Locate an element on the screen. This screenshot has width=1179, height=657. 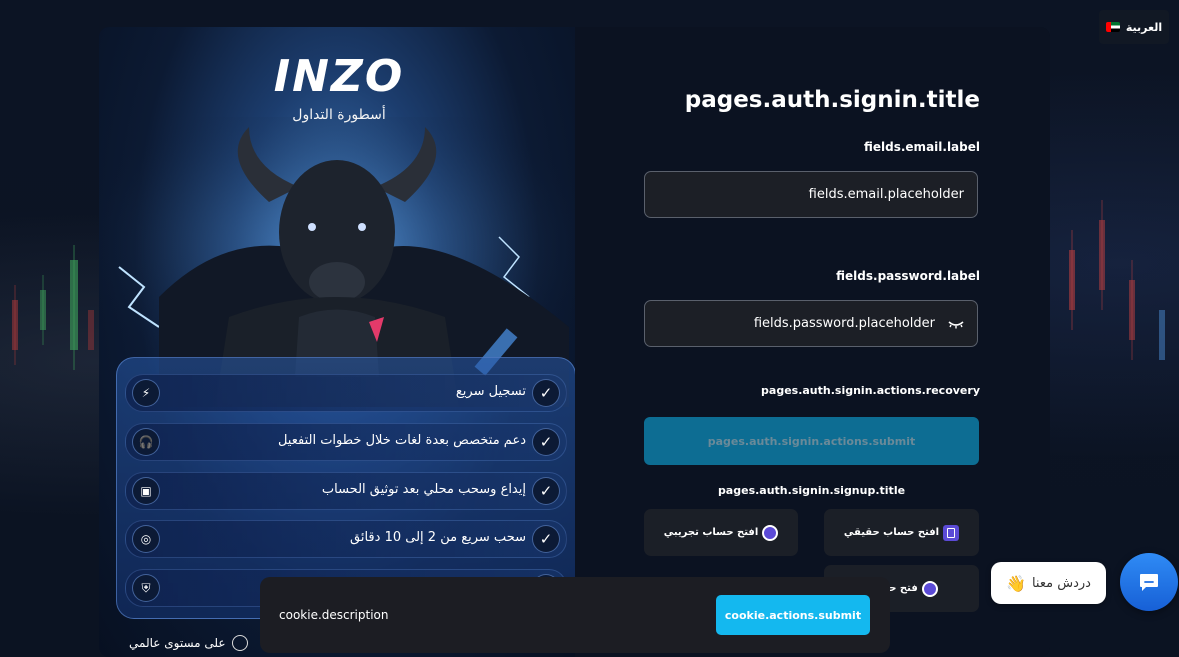
waving-hand-icon: 👋 is located at coordinates (1016, 583).